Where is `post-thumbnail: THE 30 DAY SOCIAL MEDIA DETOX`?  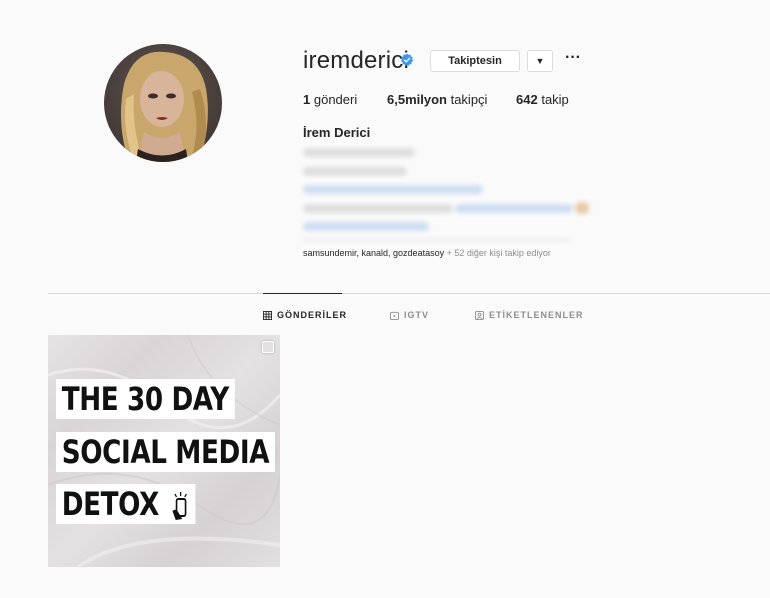
post-thumbnail: THE 30 DAY SOCIAL MEDIA DETOX is located at coordinates (164, 451).